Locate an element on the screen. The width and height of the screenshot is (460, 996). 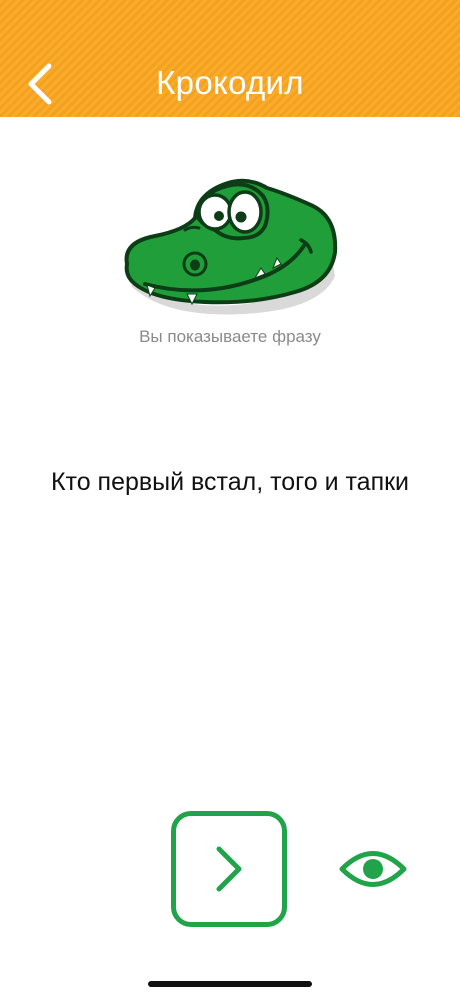
chevron-right-icon is located at coordinates (229, 869).